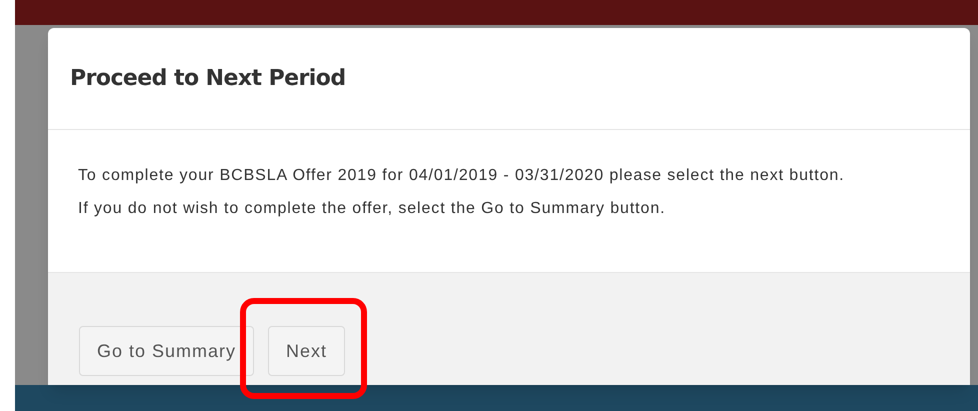  I want to click on dialog-message: If you do not wish to complete the offer, select the Go to Summary button., so click(372, 209).